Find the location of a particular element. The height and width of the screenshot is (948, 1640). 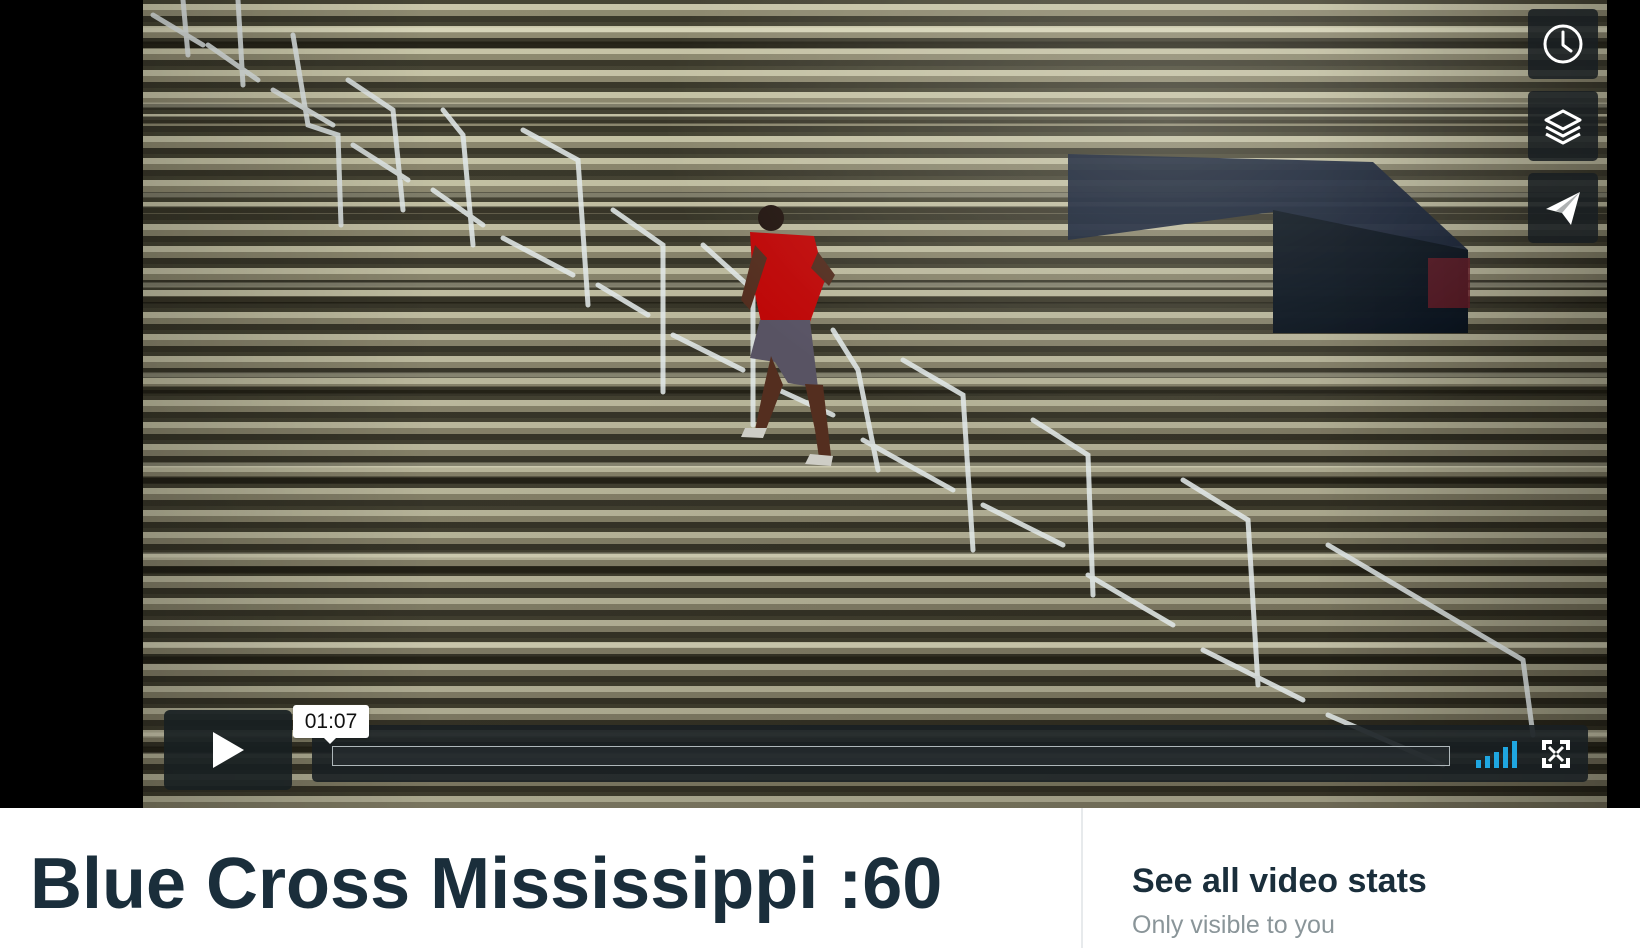

clock-icon is located at coordinates (1563, 44).